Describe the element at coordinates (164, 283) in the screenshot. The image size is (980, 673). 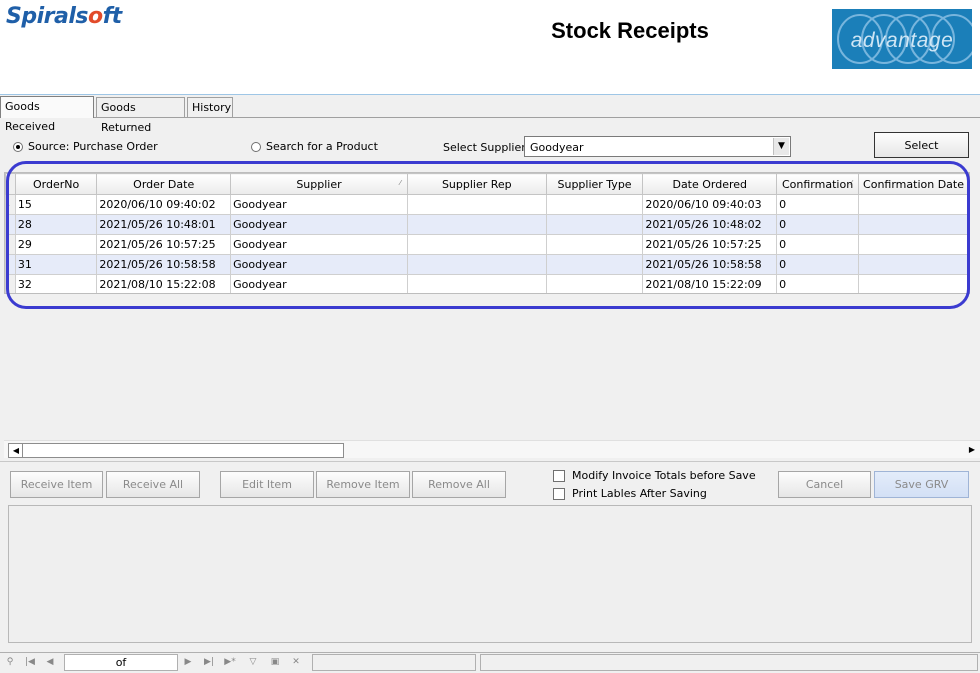
I see `table-cell: 2021/08/10 15:22:08` at that location.